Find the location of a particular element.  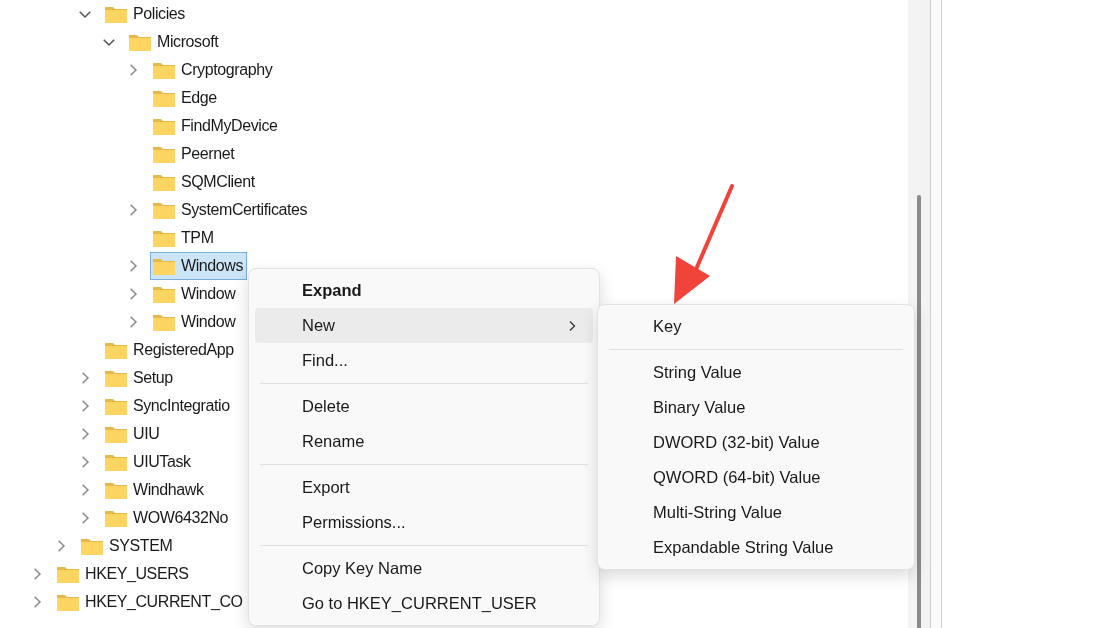

tree-item: SyncIntegratio is located at coordinates (168, 406).